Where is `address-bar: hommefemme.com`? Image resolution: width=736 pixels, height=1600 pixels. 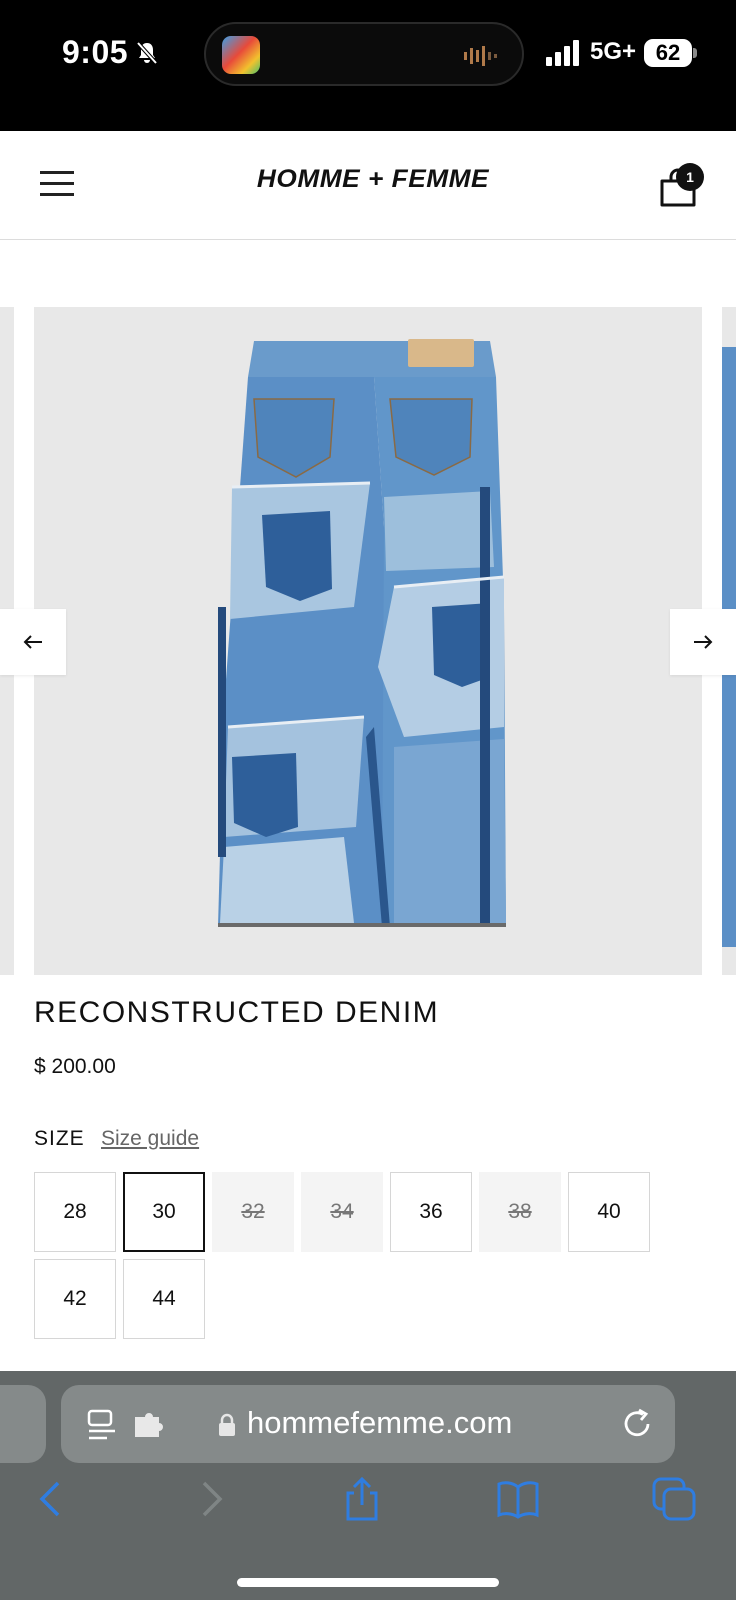 address-bar: hommefemme.com is located at coordinates (368, 1424).